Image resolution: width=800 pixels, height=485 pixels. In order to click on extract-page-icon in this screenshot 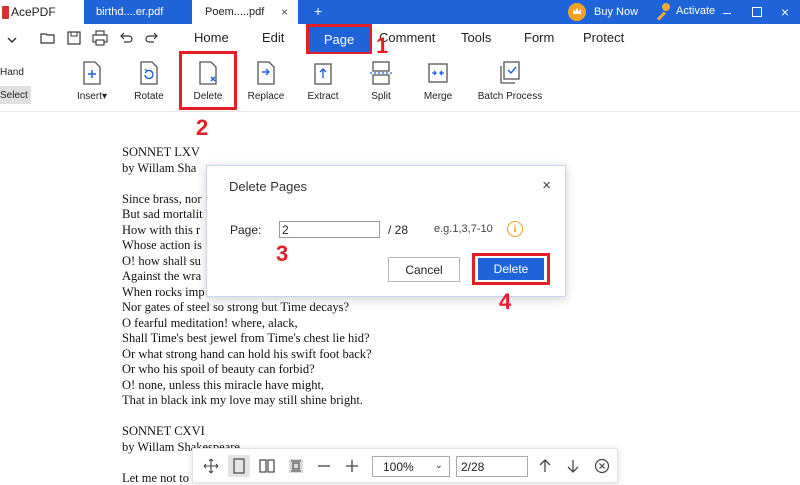, I will do `click(323, 74)`.